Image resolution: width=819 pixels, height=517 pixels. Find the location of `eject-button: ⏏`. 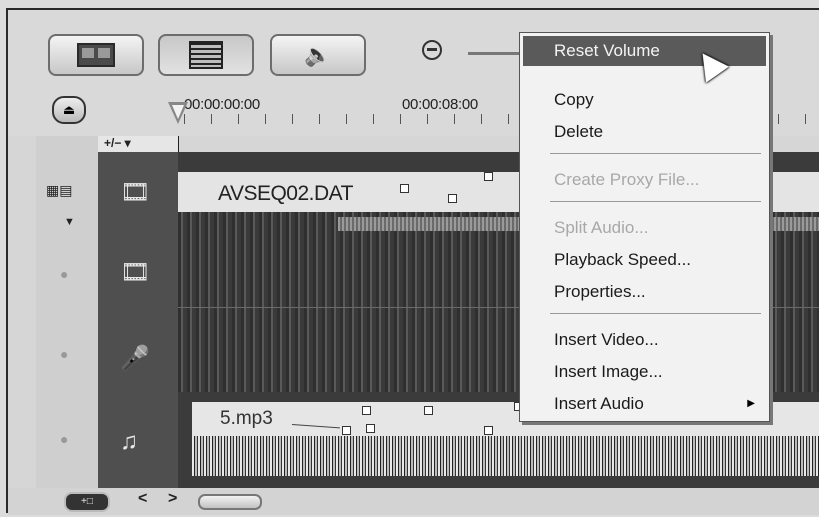

eject-button: ⏏ is located at coordinates (69, 110).